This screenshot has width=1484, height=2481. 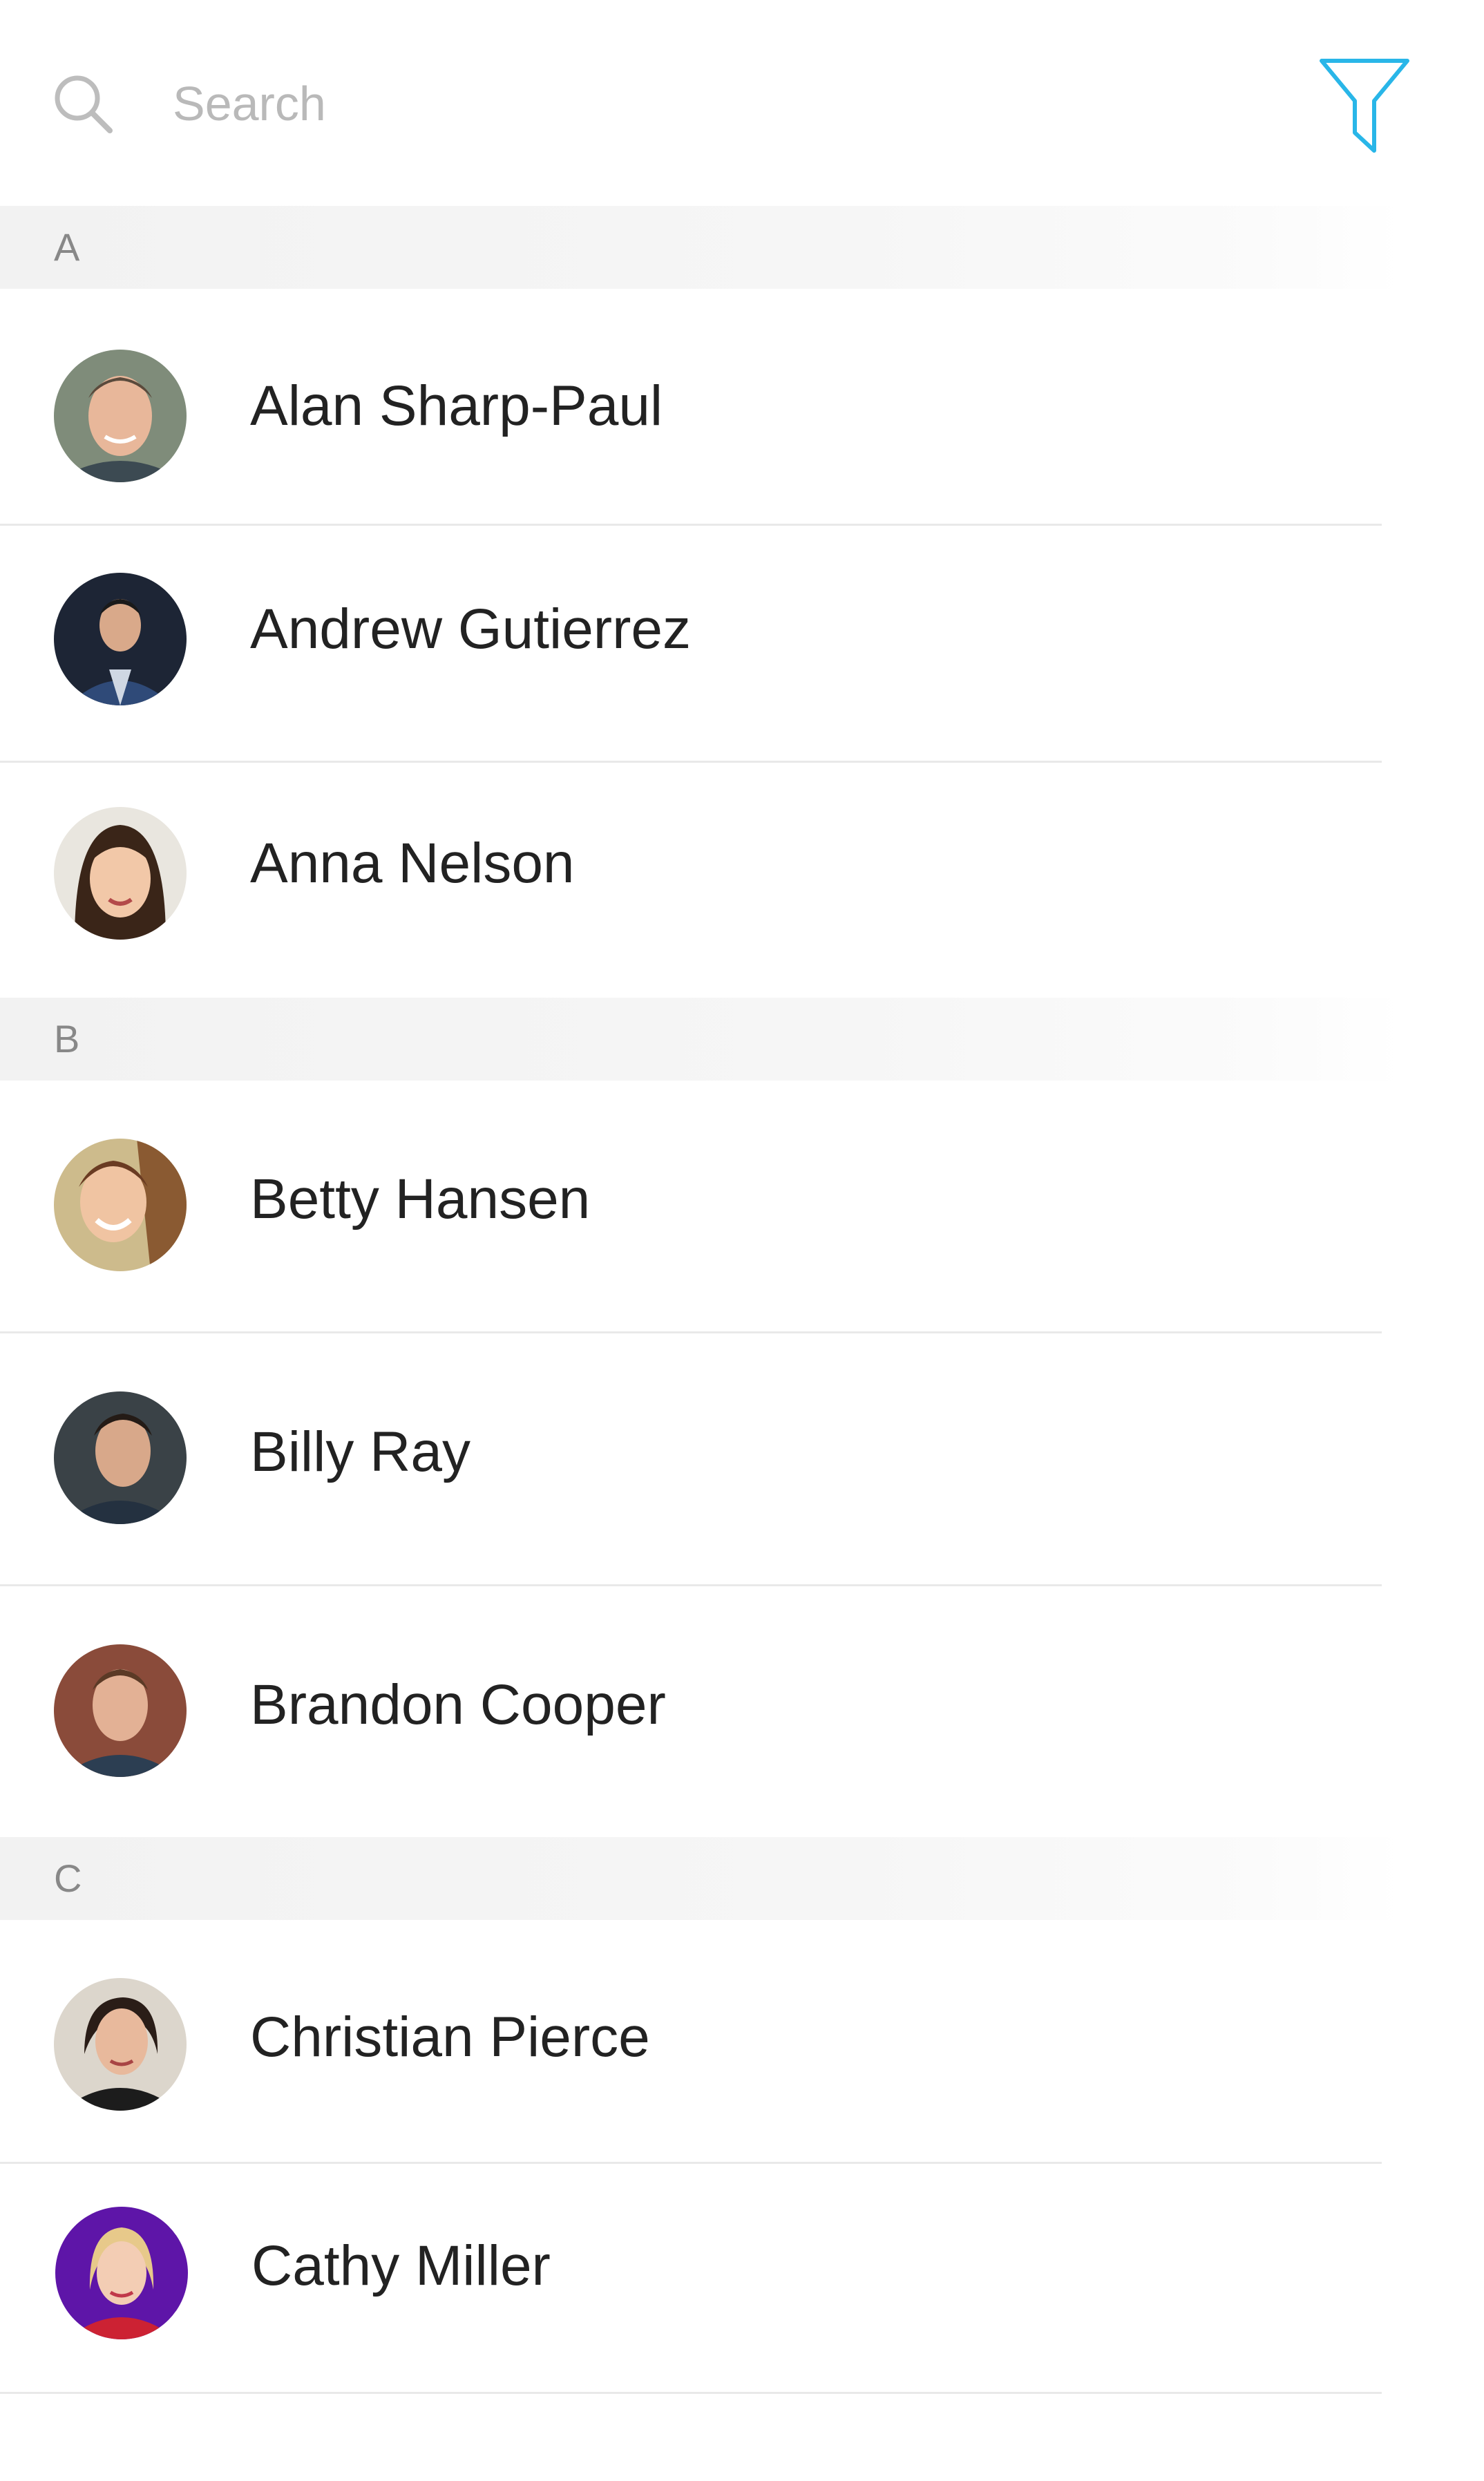 I want to click on search-bar, so click(x=742, y=104).